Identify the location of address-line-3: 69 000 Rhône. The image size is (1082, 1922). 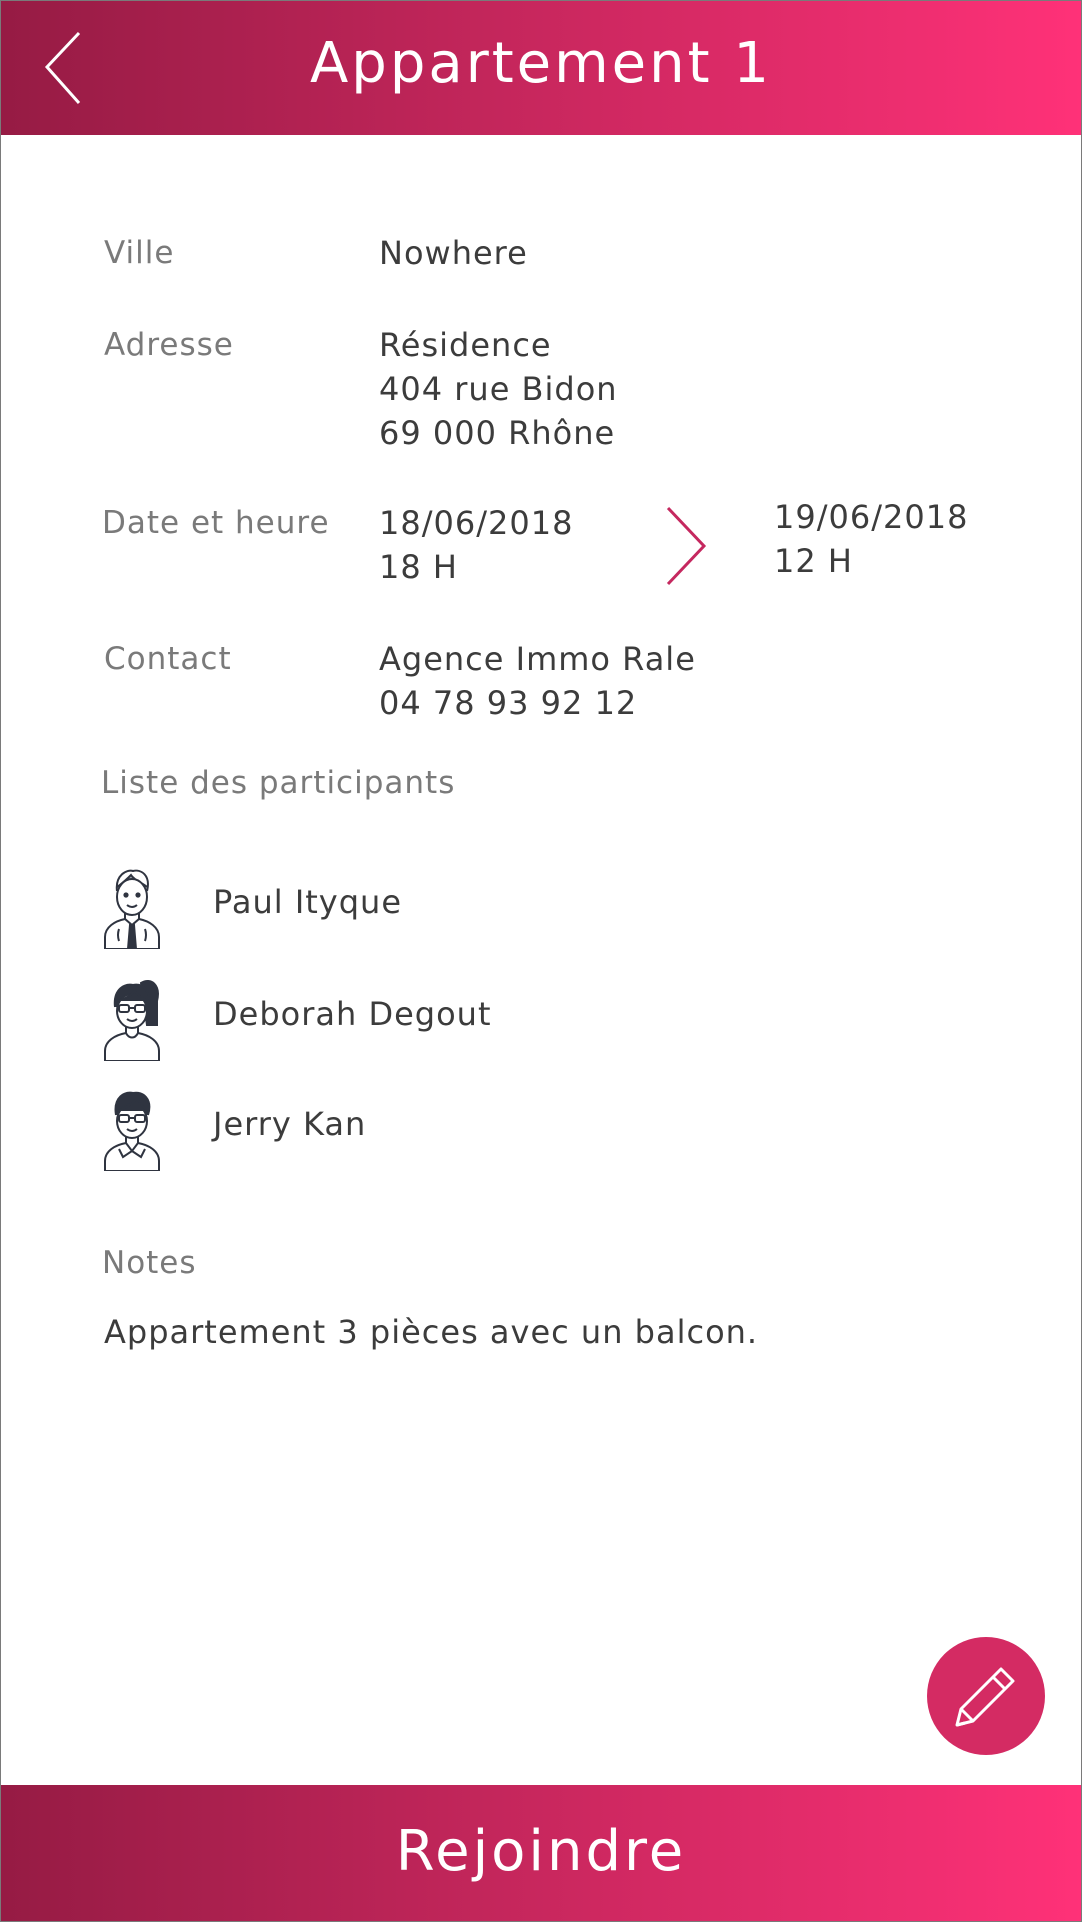
(497, 433).